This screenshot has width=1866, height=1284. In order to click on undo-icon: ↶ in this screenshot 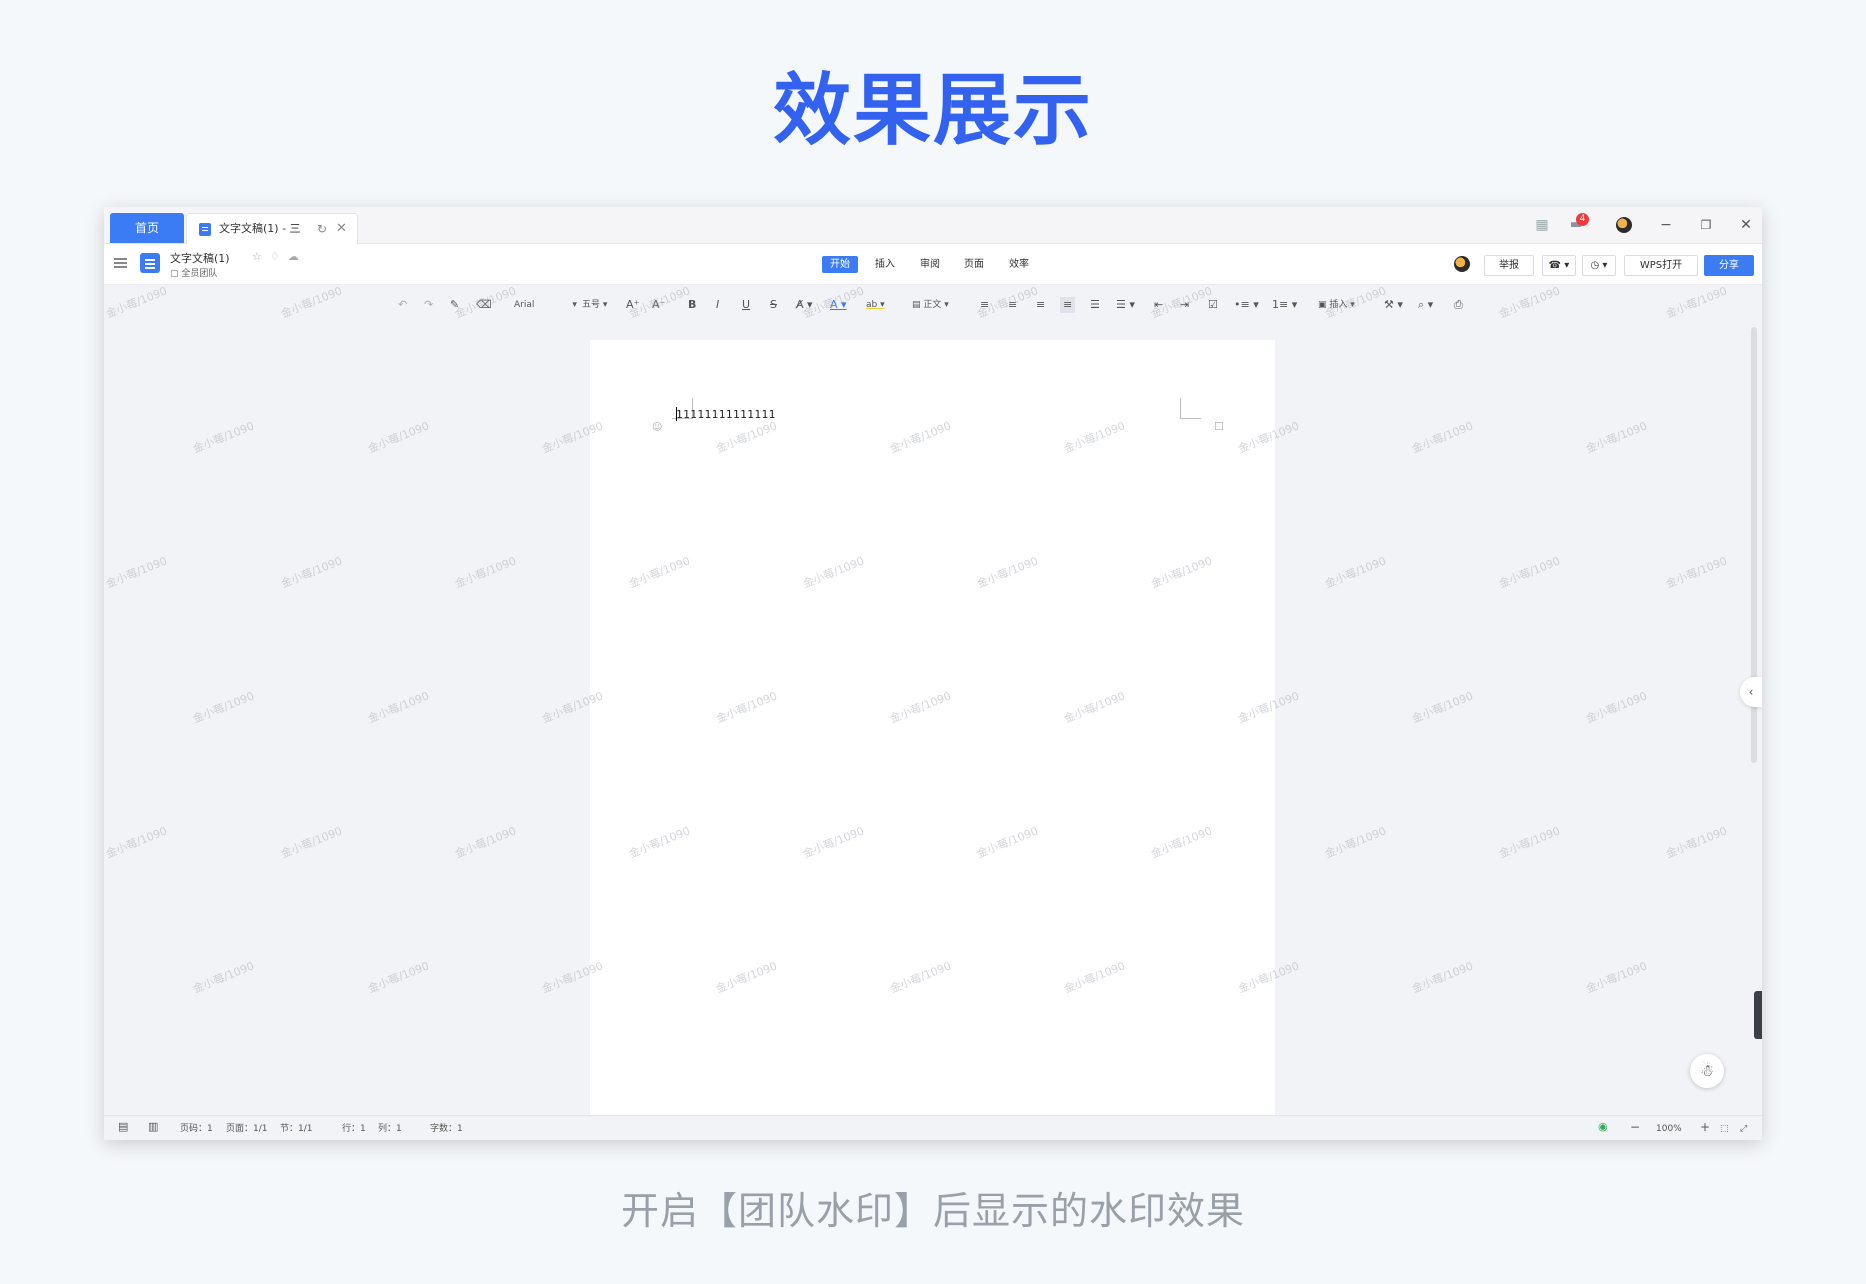, I will do `click(402, 305)`.